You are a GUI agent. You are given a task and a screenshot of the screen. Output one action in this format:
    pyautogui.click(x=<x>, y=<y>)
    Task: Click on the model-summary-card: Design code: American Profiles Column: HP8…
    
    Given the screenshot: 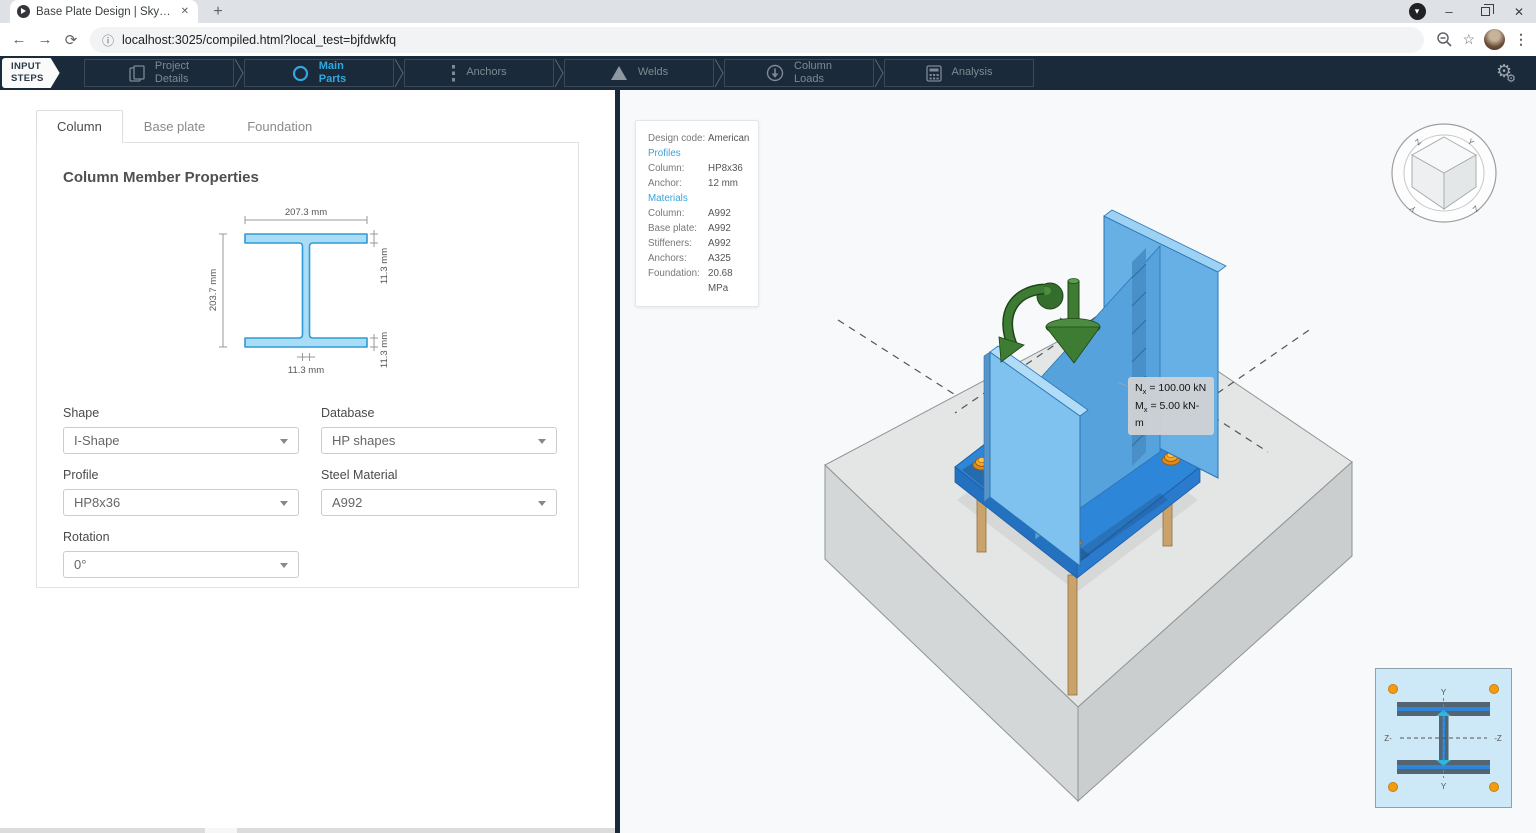 What is the action you would take?
    pyautogui.click(x=697, y=213)
    